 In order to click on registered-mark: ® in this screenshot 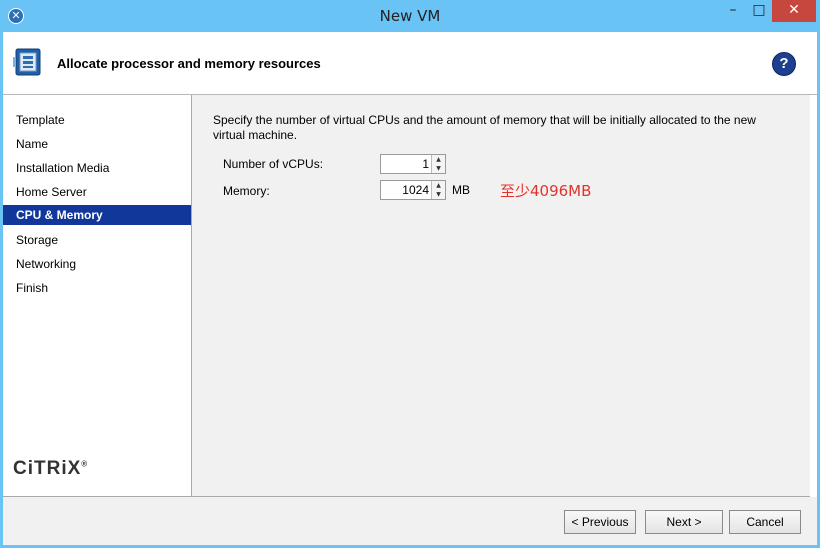, I will do `click(85, 464)`.